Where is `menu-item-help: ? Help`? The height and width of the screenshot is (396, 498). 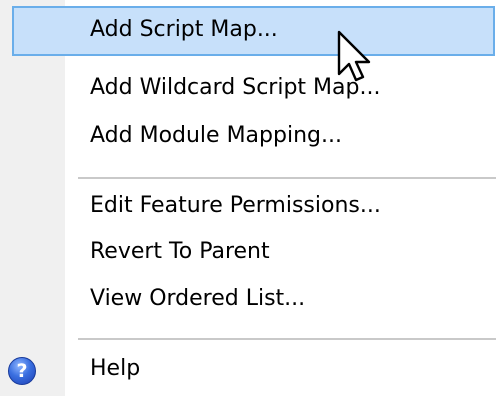
menu-item-help: ? Help is located at coordinates (249, 370).